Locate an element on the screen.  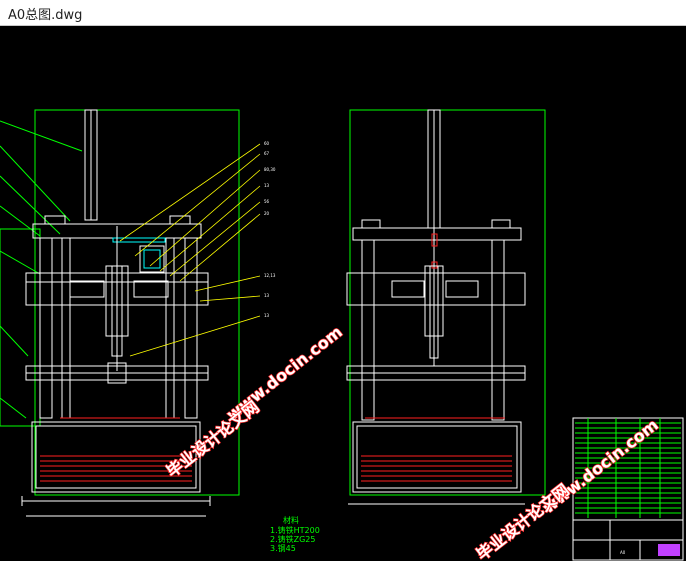
front-view-left-frame is located at coordinates (20, 327).